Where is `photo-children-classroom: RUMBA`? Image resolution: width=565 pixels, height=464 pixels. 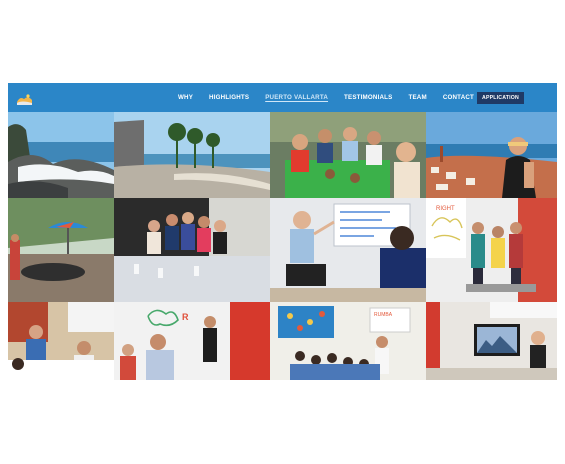
photo-children-classroom: RUMBA is located at coordinates (348, 341).